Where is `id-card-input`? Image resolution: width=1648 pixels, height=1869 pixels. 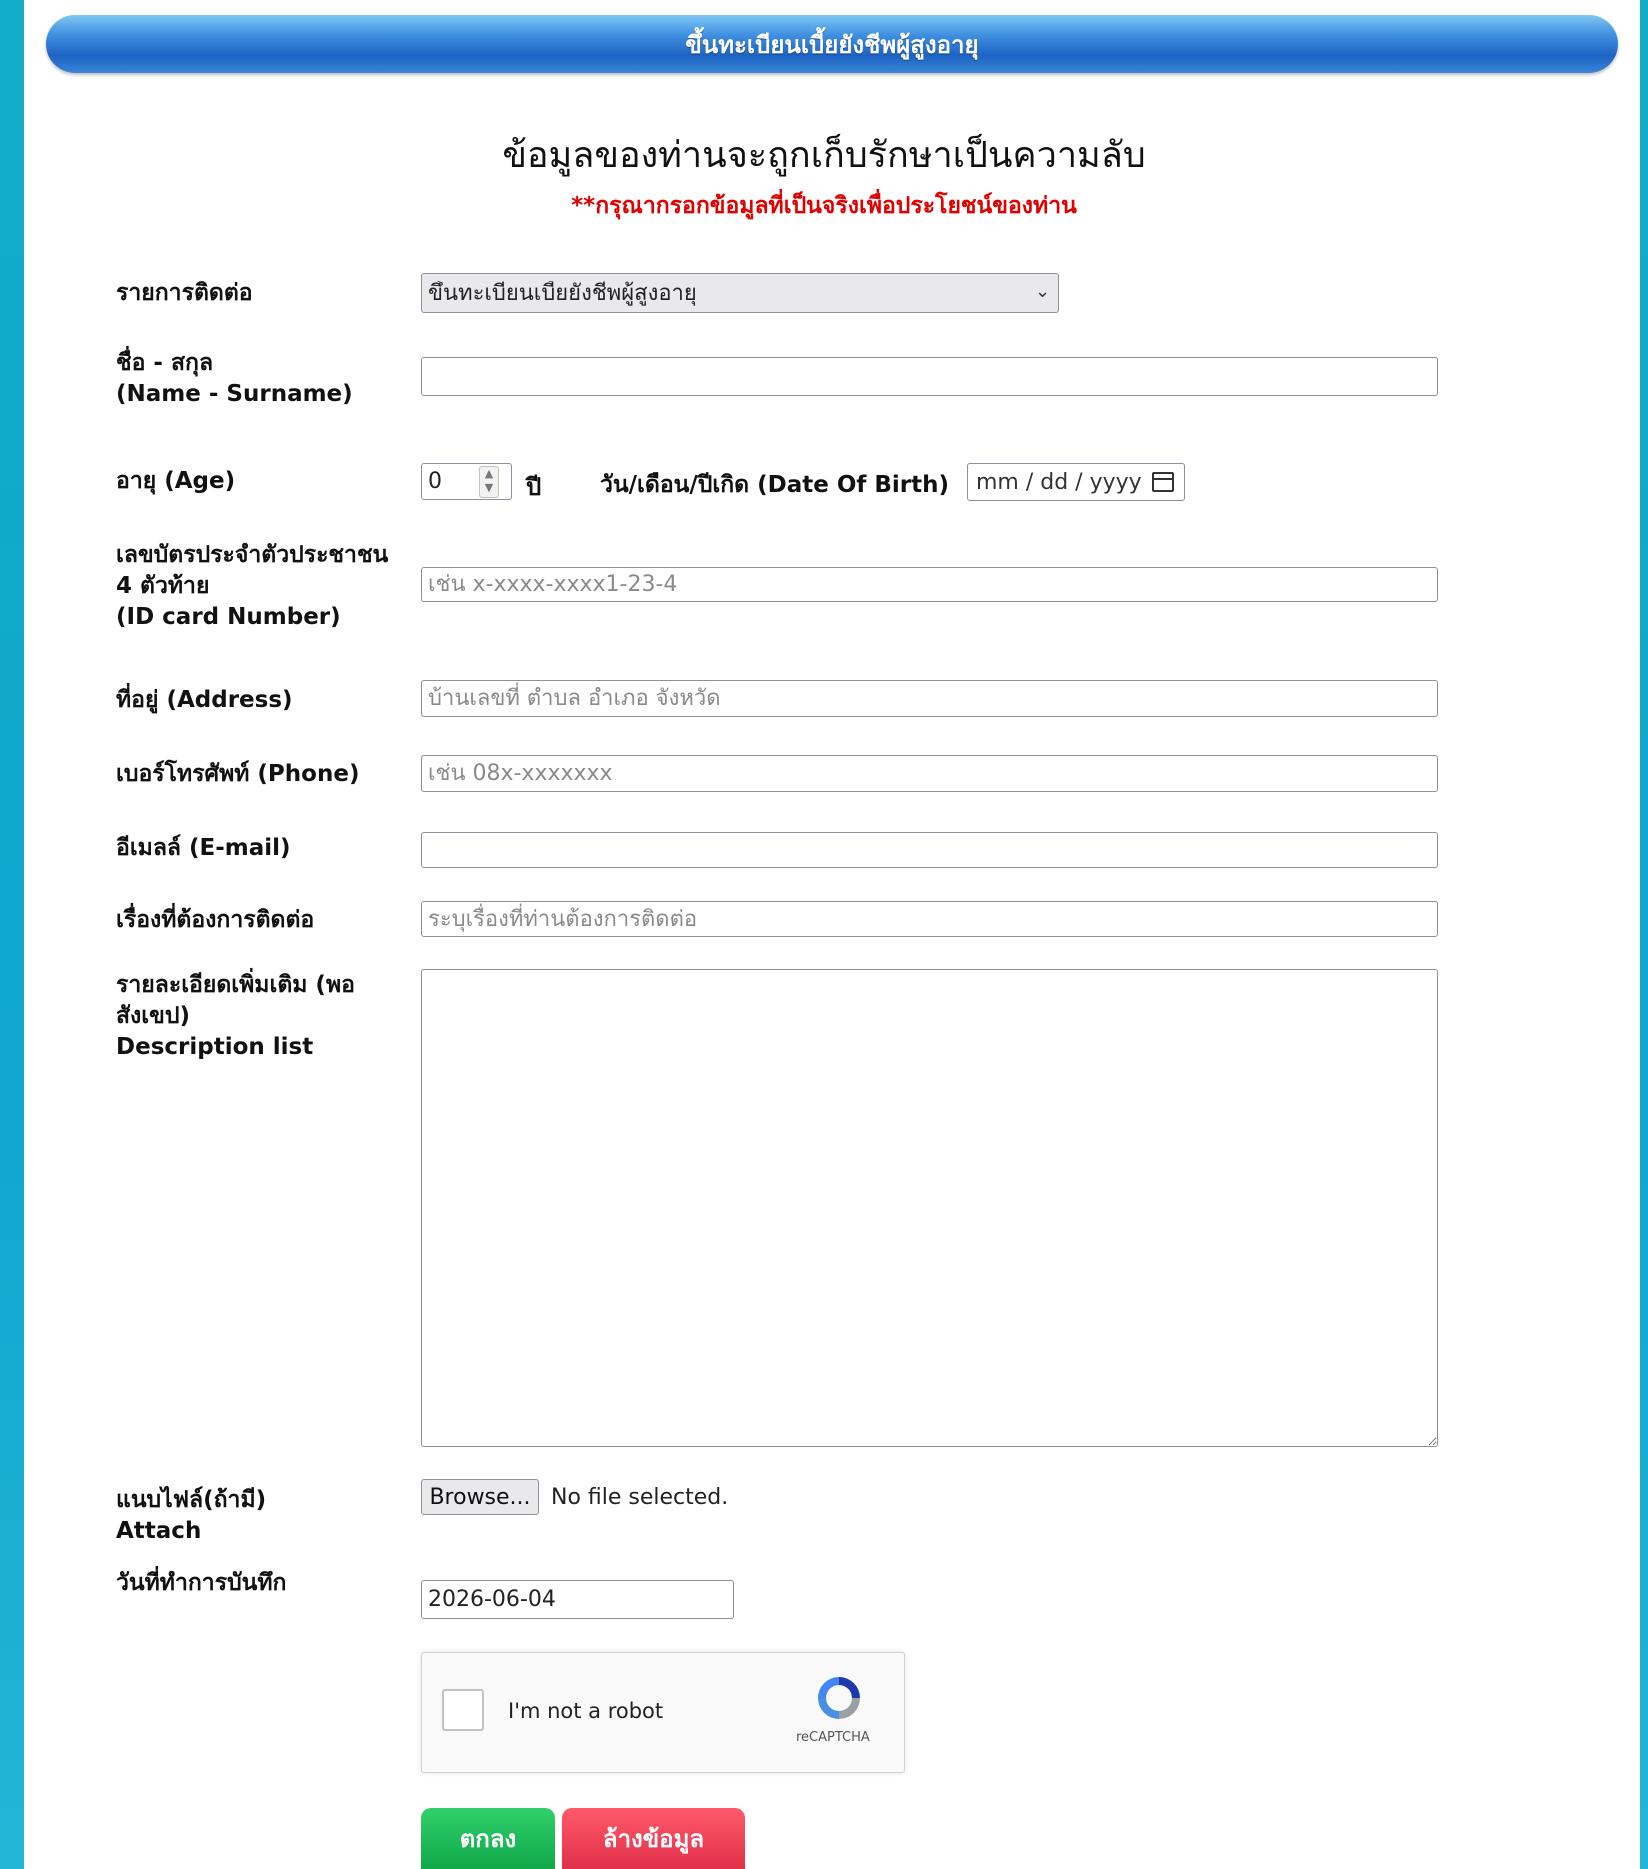
id-card-input is located at coordinates (929, 584).